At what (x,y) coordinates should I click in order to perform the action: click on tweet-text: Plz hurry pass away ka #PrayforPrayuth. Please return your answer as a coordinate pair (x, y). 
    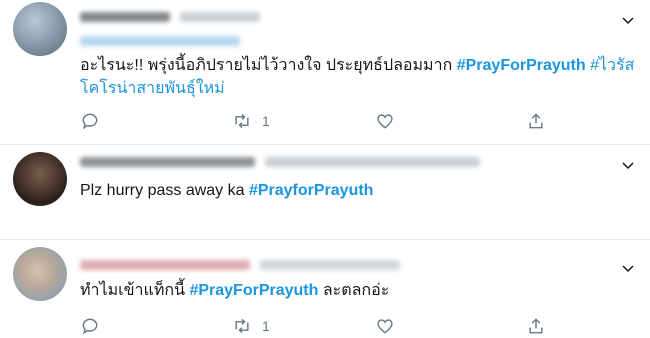
    Looking at the image, I should click on (226, 191).